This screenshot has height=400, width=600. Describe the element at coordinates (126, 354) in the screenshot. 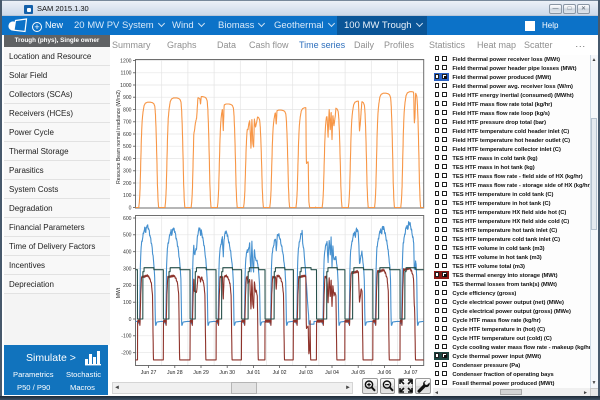

I see `svg-text: -200` at that location.